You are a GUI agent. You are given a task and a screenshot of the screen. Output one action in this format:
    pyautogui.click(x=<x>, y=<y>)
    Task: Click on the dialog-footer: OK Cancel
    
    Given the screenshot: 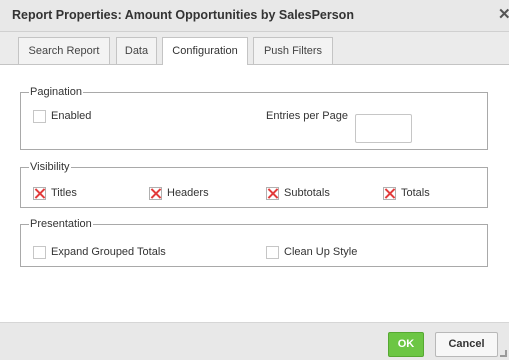 What is the action you would take?
    pyautogui.click(x=254, y=341)
    